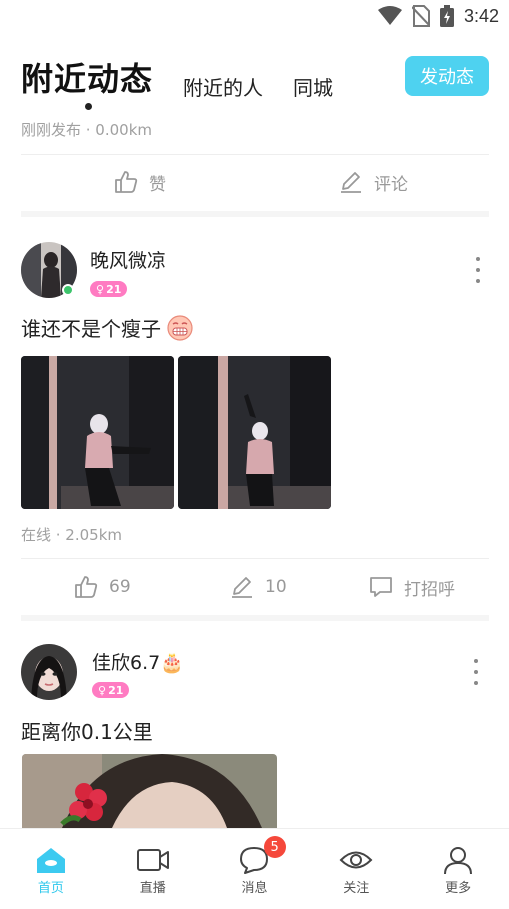 The width and height of the screenshot is (509, 909). I want to click on avatar, so click(49, 672).